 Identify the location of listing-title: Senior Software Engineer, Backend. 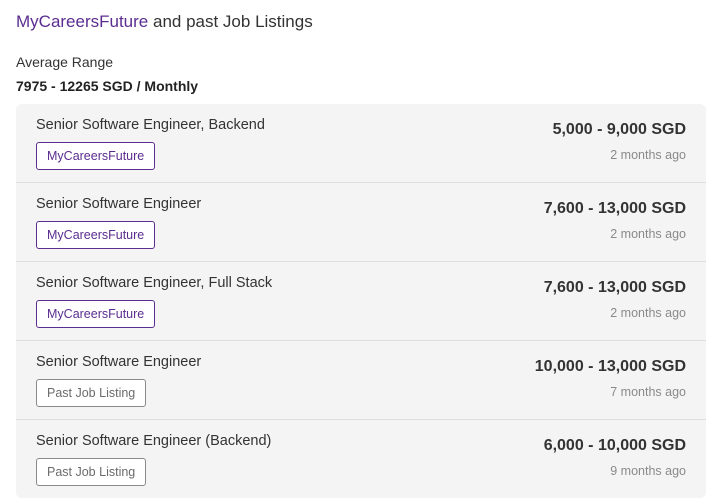
(150, 125).